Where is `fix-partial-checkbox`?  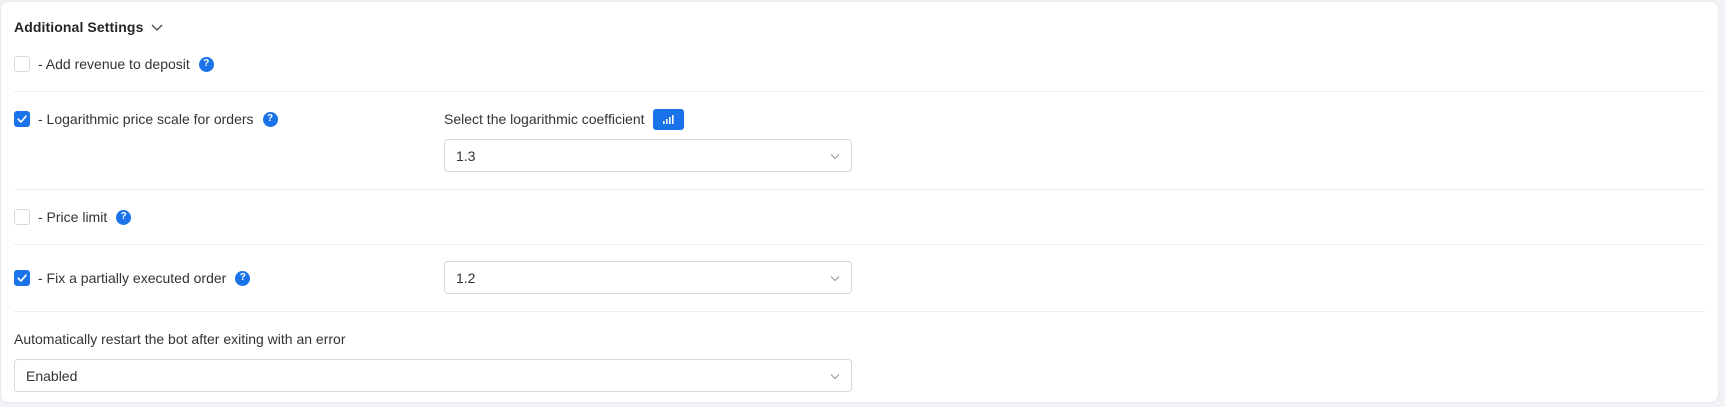
fix-partial-checkbox is located at coordinates (22, 278).